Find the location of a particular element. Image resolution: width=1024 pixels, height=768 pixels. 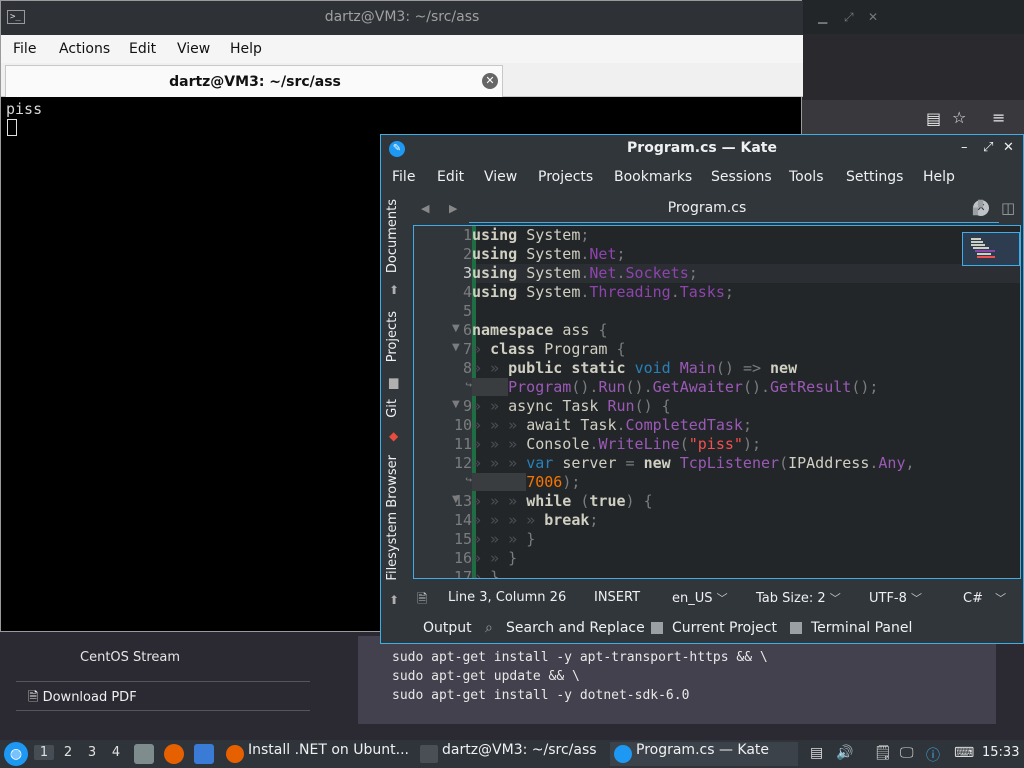

notification-icon: ⓘ is located at coordinates (933, 755).